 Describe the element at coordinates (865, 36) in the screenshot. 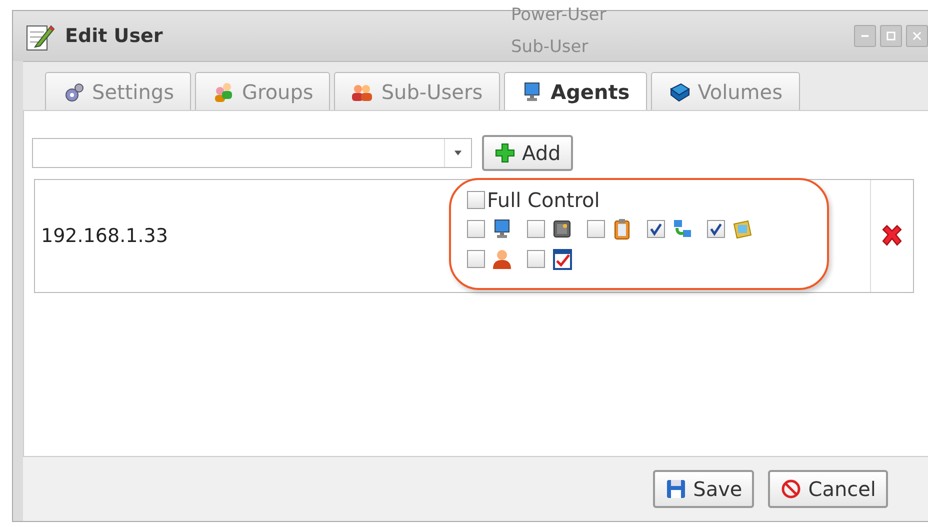

I see `minimize-button` at that location.